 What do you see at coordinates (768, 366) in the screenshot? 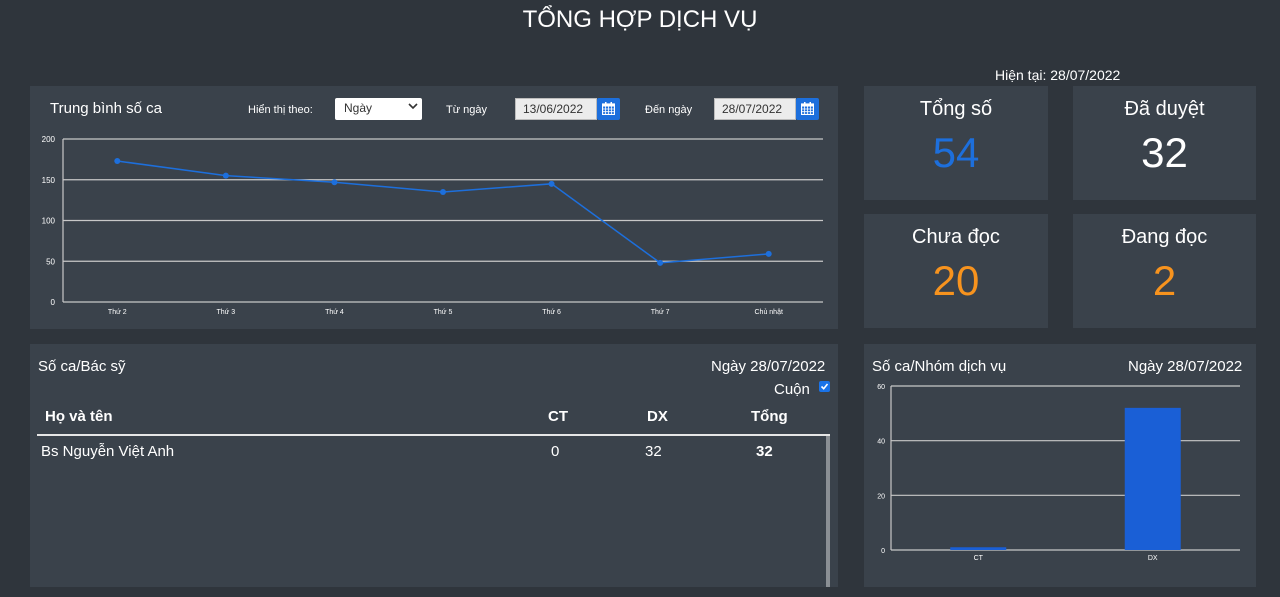
I see `cases-per-doctor-date: Ngày 28/07/2022` at bounding box center [768, 366].